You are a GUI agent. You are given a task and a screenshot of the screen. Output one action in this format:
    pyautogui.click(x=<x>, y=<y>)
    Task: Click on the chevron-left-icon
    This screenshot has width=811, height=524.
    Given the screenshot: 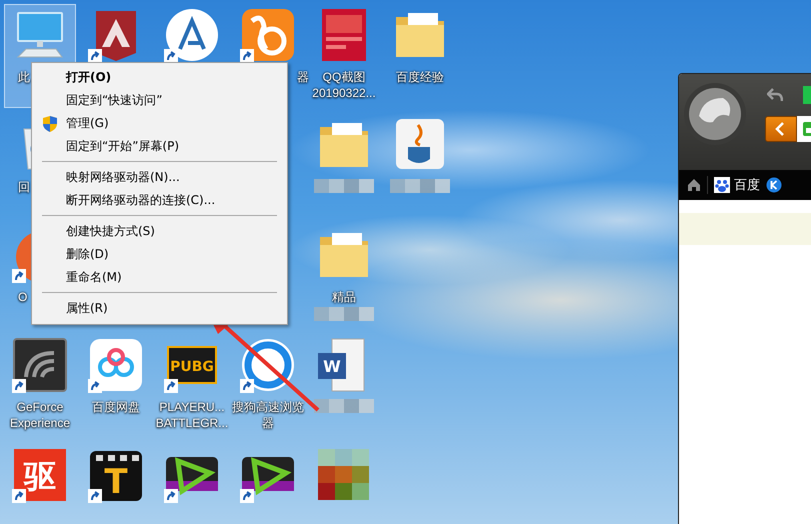 What is the action you would take?
    pyautogui.click(x=780, y=129)
    